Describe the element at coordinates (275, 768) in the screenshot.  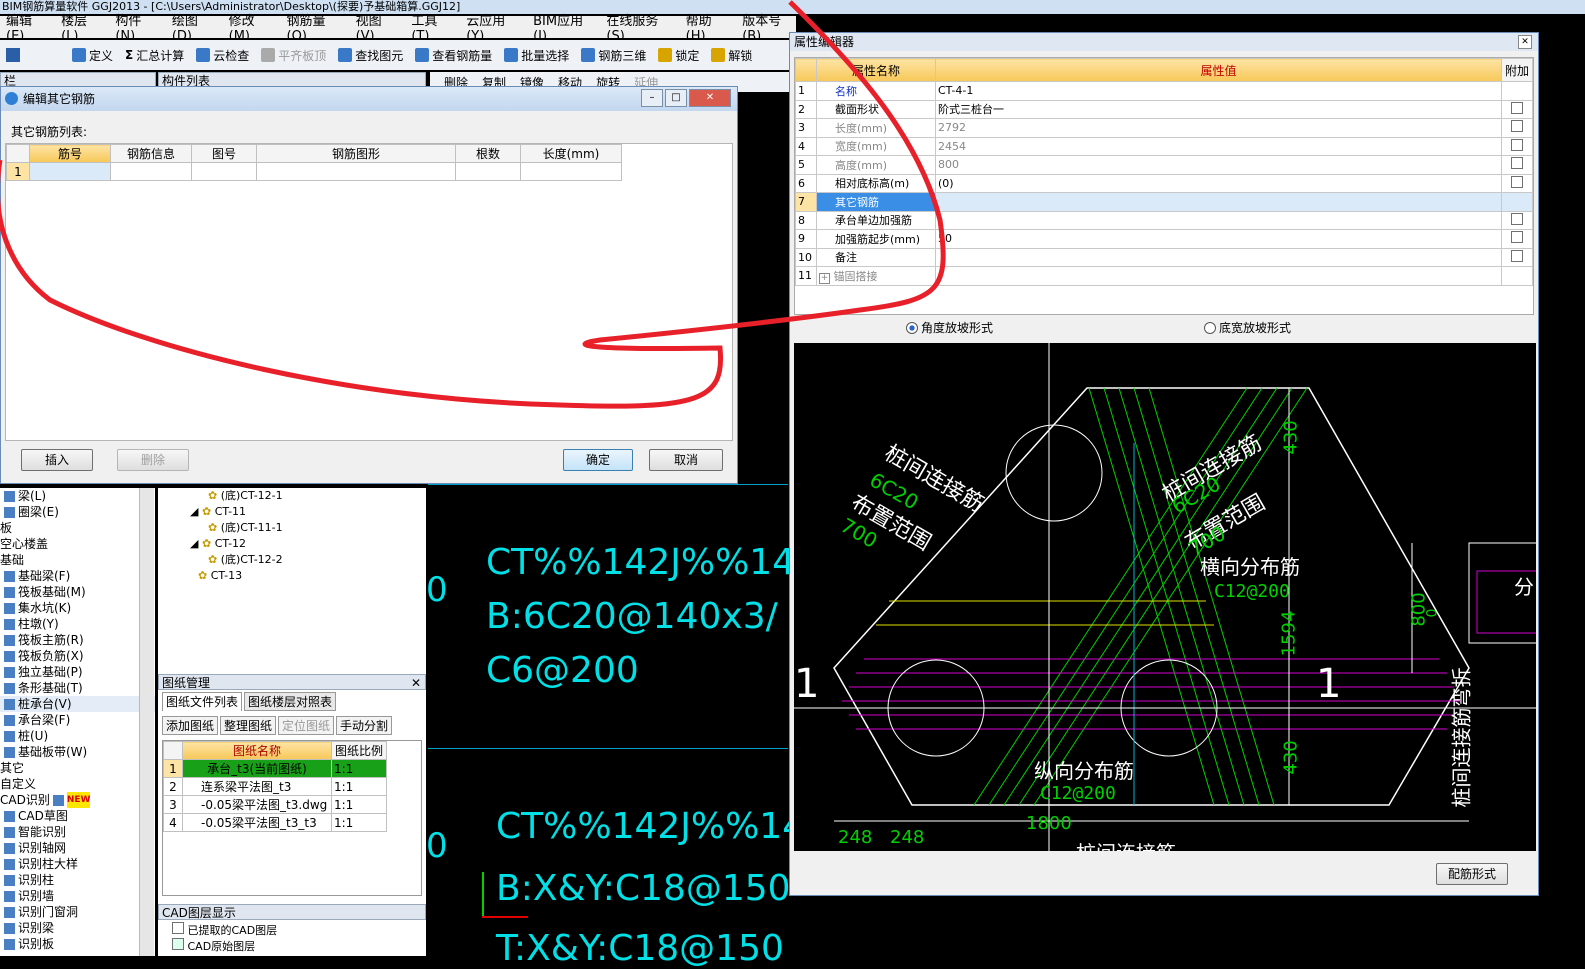
I see `table-row: 1 承台_t3(当前图纸) 1:1` at that location.